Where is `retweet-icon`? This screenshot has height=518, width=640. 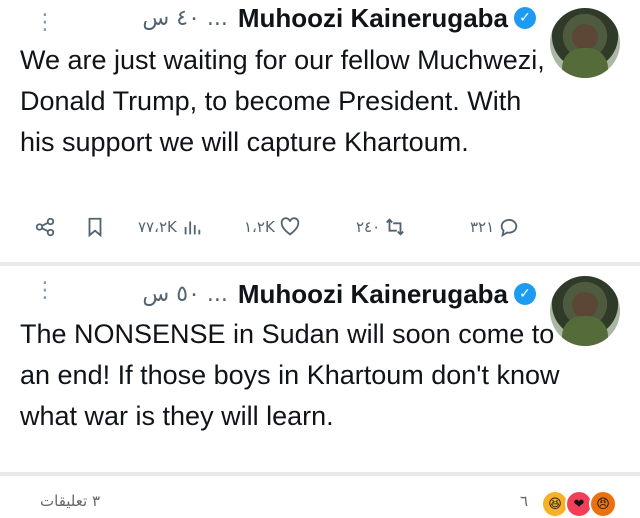
retweet-icon is located at coordinates (395, 227).